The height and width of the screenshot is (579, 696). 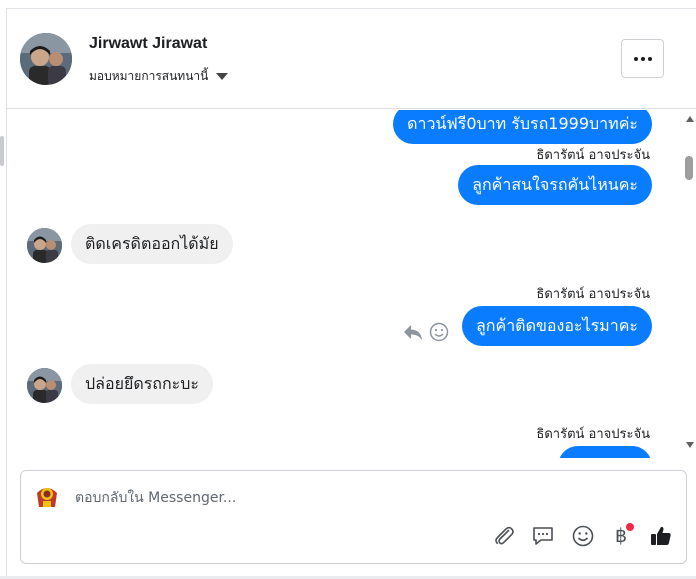 I want to click on contact-name: Jirwawt Jirawat, so click(x=148, y=44).